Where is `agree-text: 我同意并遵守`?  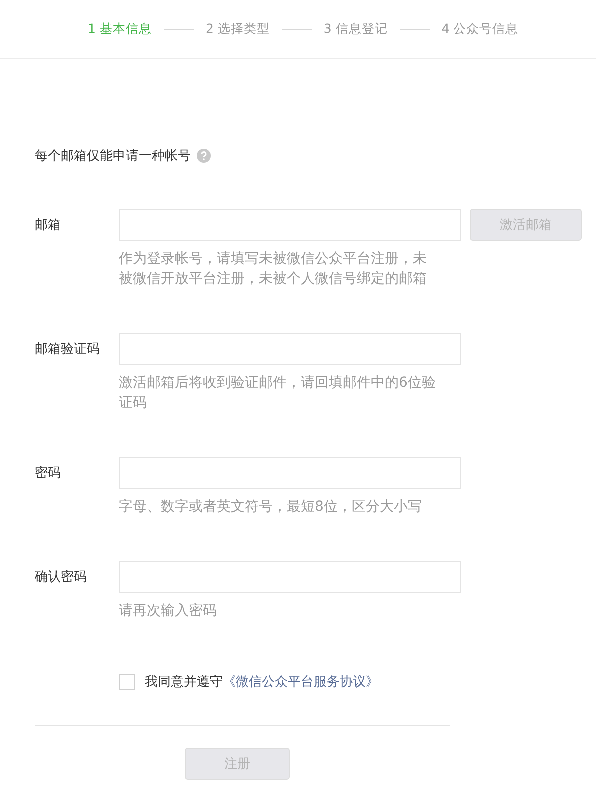
agree-text: 我同意并遵守 is located at coordinates (184, 682).